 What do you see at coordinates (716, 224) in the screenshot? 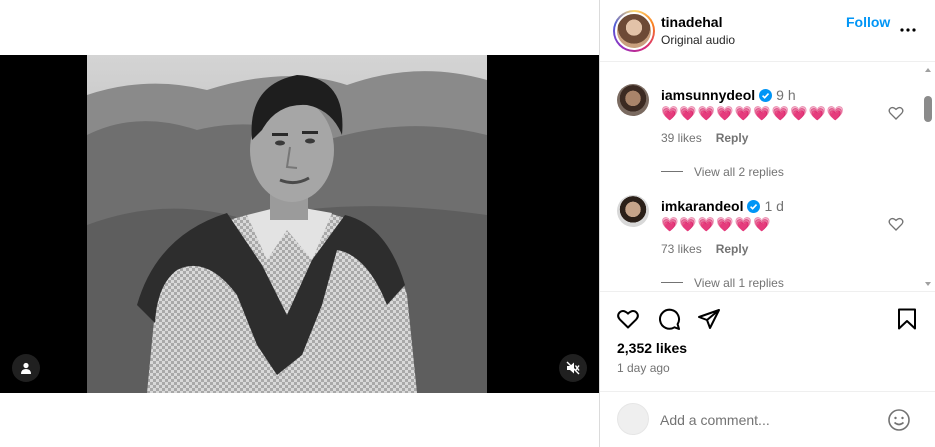
I see `comment-text: 💗💗💗💗💗💗` at bounding box center [716, 224].